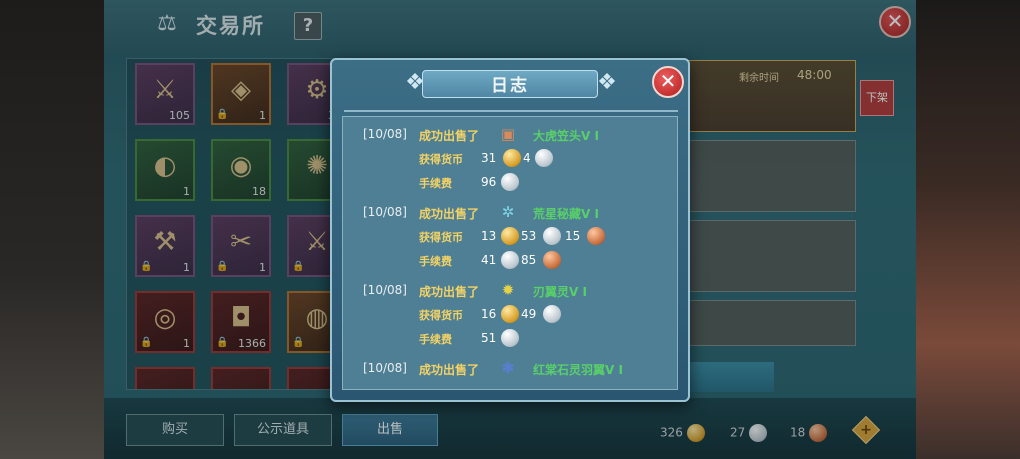 The width and height of the screenshot is (1020, 459). Describe the element at coordinates (489, 236) in the screenshot. I see `income-gold: 13` at that location.